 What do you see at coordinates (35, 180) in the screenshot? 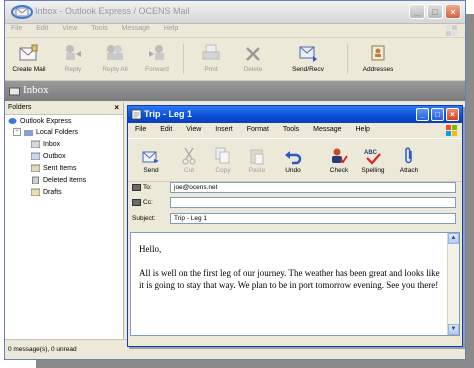
I see `deleted-items-icon` at bounding box center [35, 180].